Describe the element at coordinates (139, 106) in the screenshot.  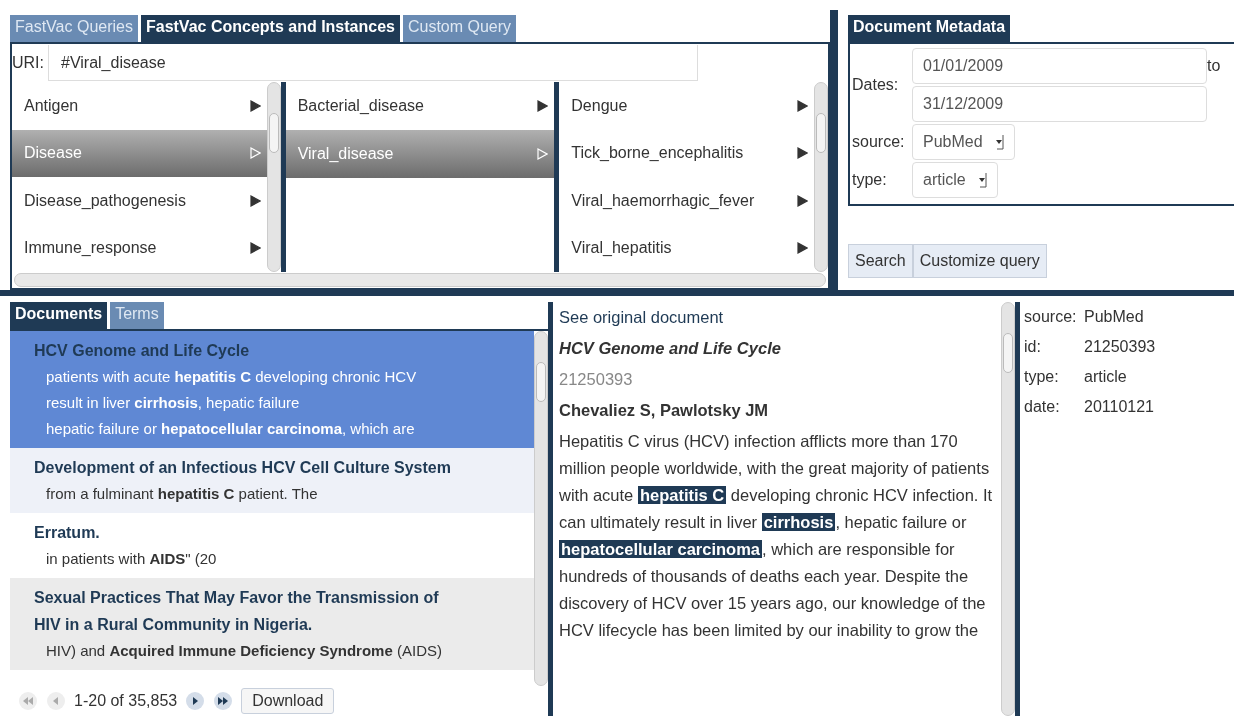
I see `concept-item: Antigen` at that location.